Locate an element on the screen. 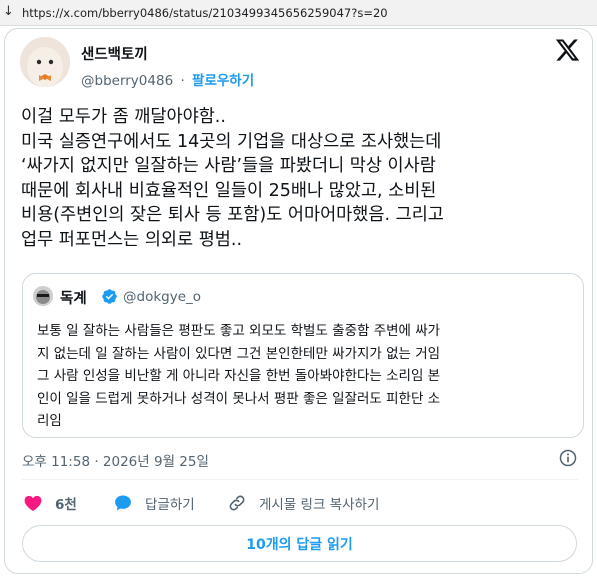 The height and width of the screenshot is (577, 597). read-replies-button: 10개의 답글 읽기 is located at coordinates (299, 543).